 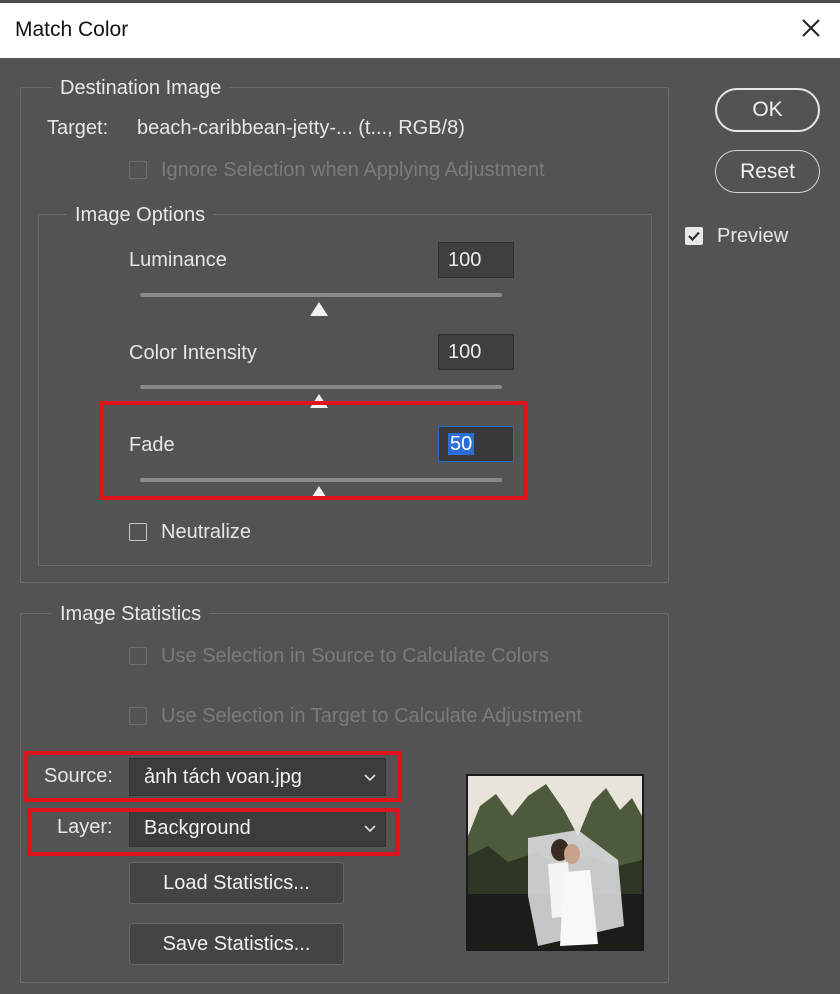 I want to click on image-statistics-legend: Image Statistics, so click(x=131, y=614).